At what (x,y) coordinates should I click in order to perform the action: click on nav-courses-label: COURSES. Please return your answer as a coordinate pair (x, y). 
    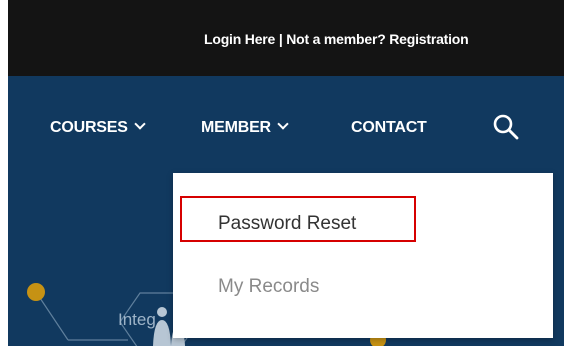
    Looking at the image, I should click on (89, 127).